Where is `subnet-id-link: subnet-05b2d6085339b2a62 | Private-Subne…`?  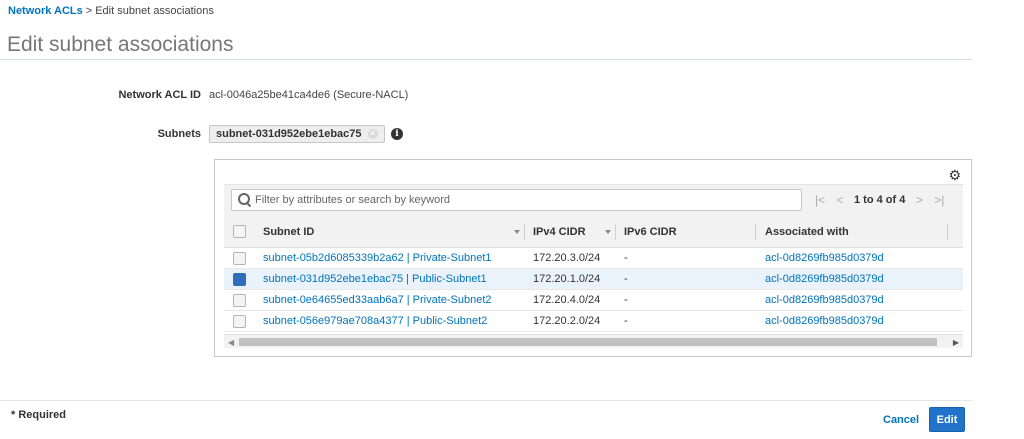
subnet-id-link: subnet-05b2d6085339b2a62 | Private-Subne… is located at coordinates (377, 258).